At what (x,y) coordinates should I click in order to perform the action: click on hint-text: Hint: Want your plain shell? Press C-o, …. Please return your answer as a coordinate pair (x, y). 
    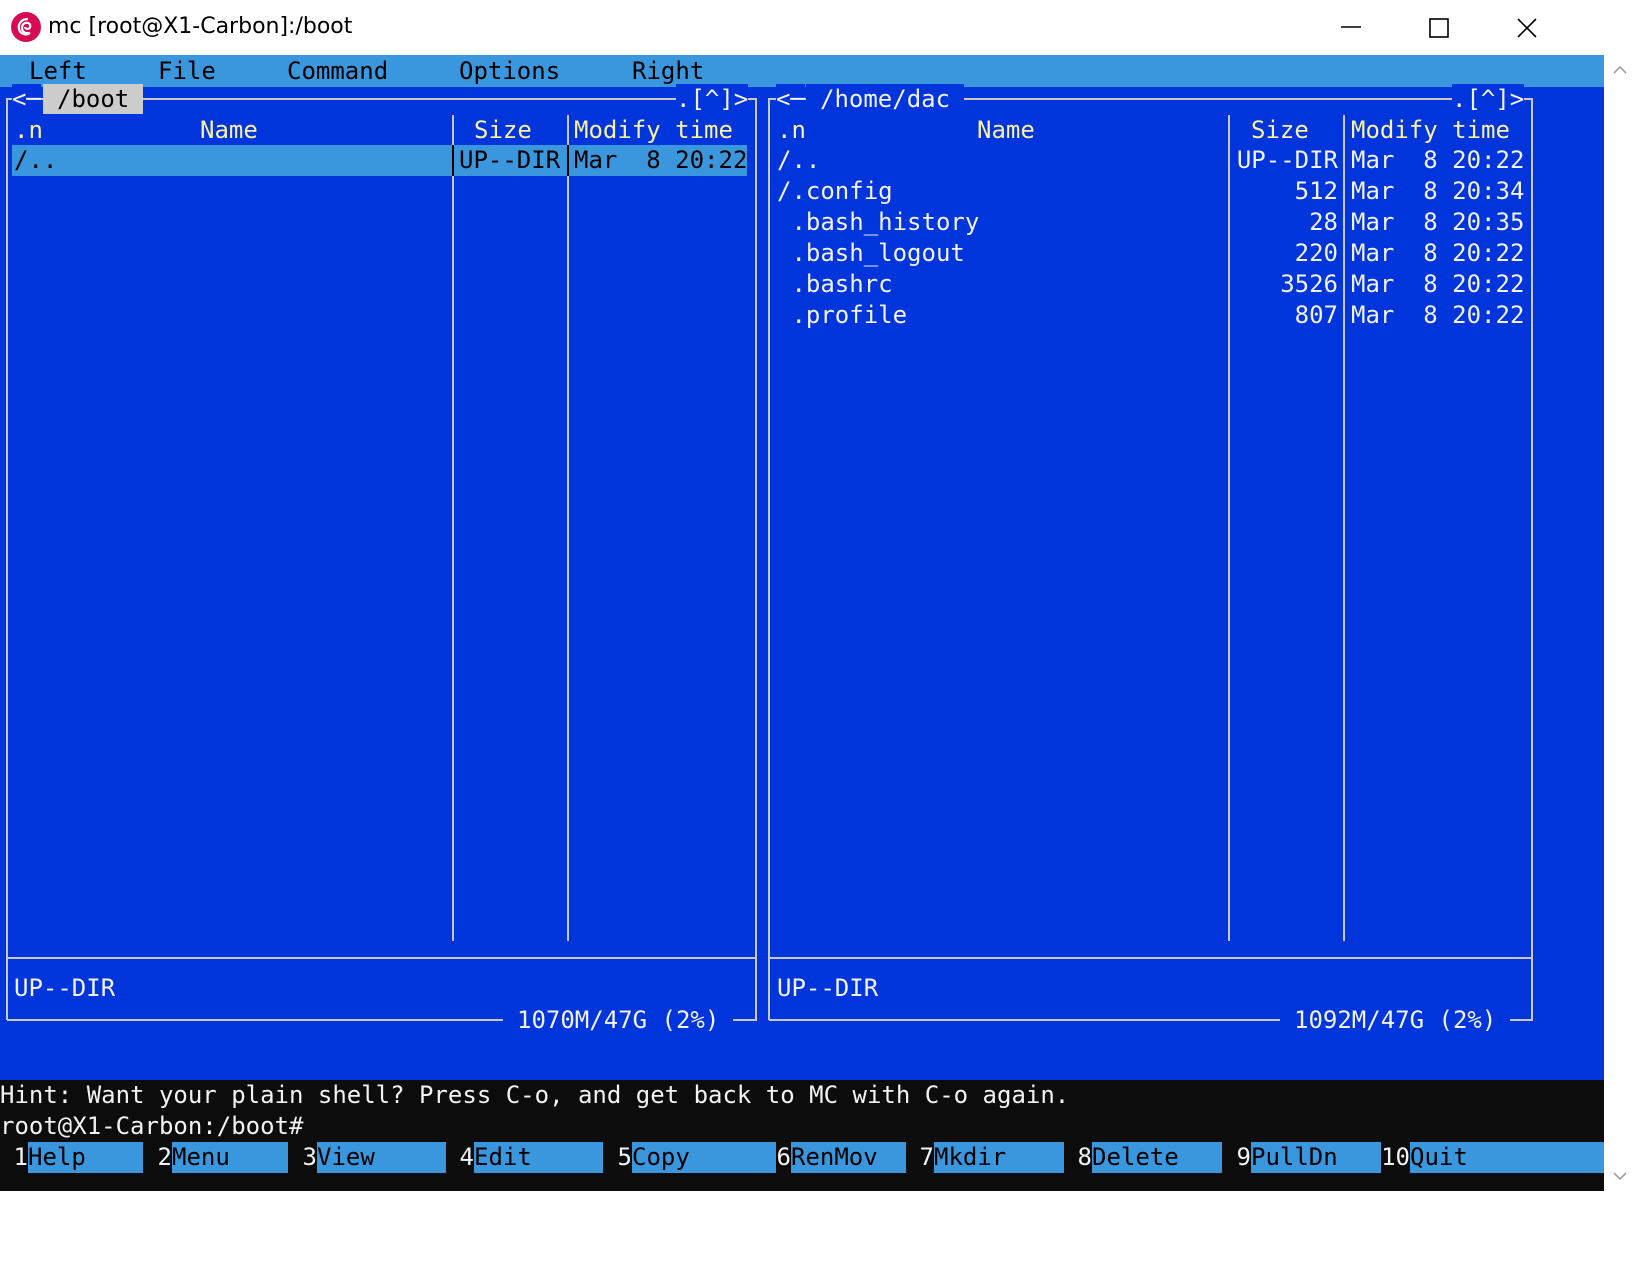
    Looking at the image, I should click on (535, 1095).